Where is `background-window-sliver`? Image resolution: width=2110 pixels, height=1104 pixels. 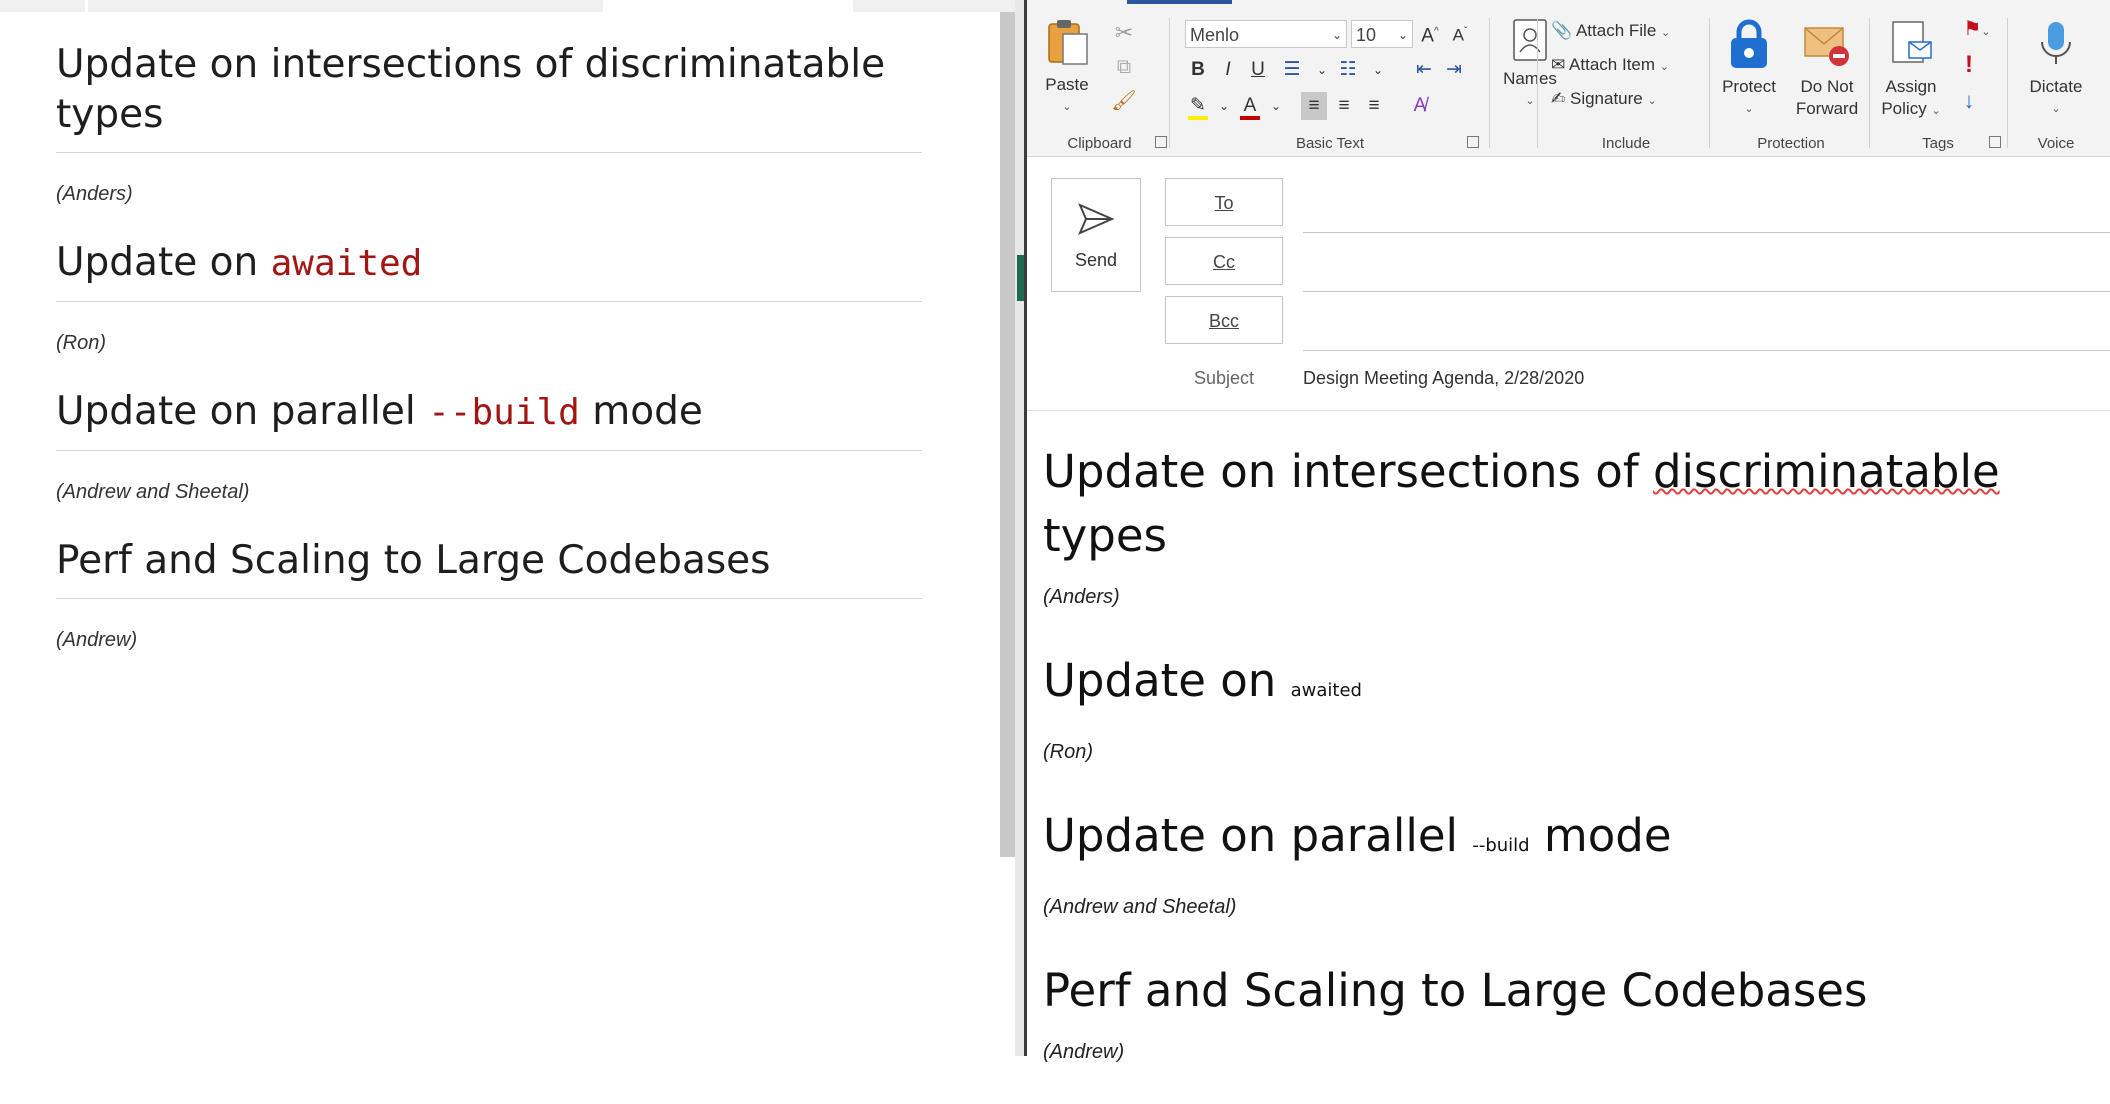
background-window-sliver is located at coordinates (1021, 528).